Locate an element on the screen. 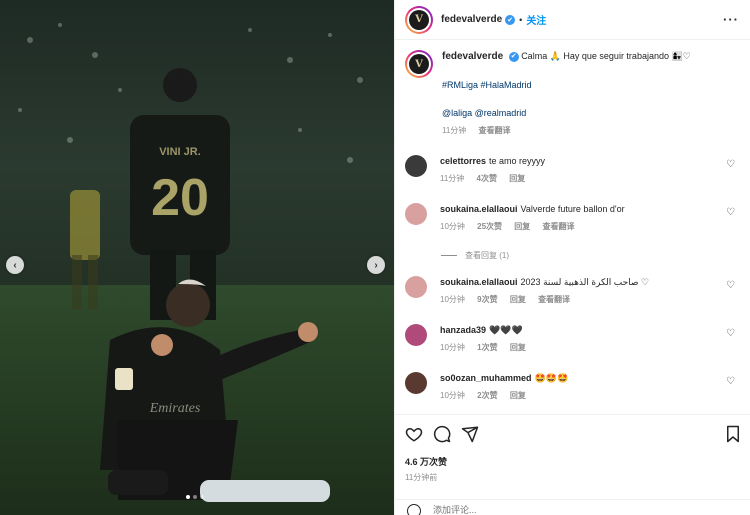  jersey-name: VINI JR. is located at coordinates (180, 152).